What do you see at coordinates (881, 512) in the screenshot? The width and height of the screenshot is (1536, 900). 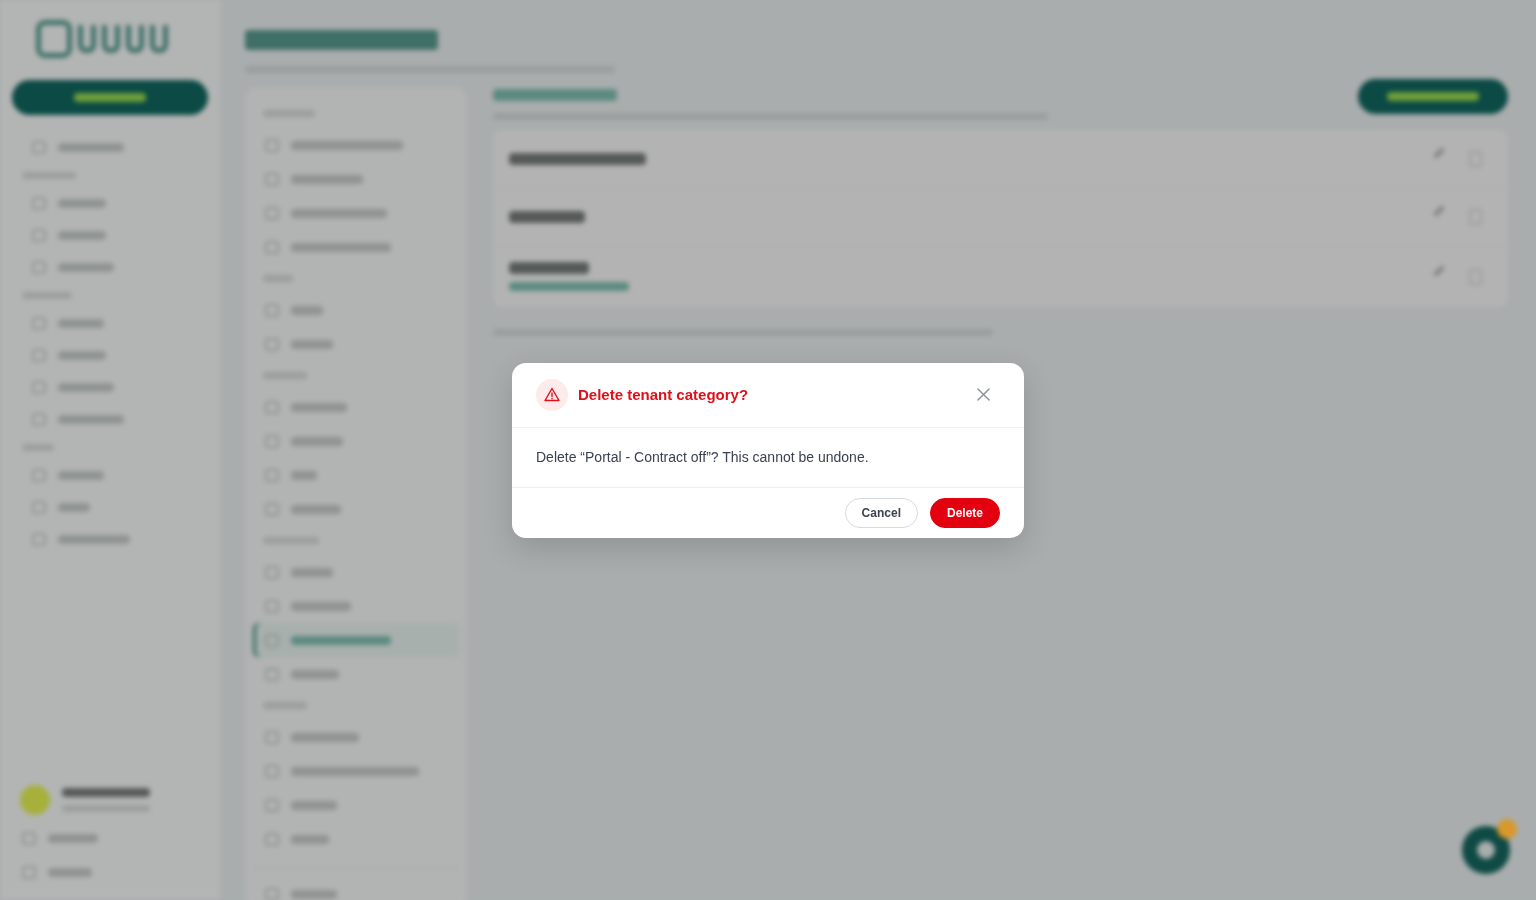 I see `cancel-button: Cancel` at bounding box center [881, 512].